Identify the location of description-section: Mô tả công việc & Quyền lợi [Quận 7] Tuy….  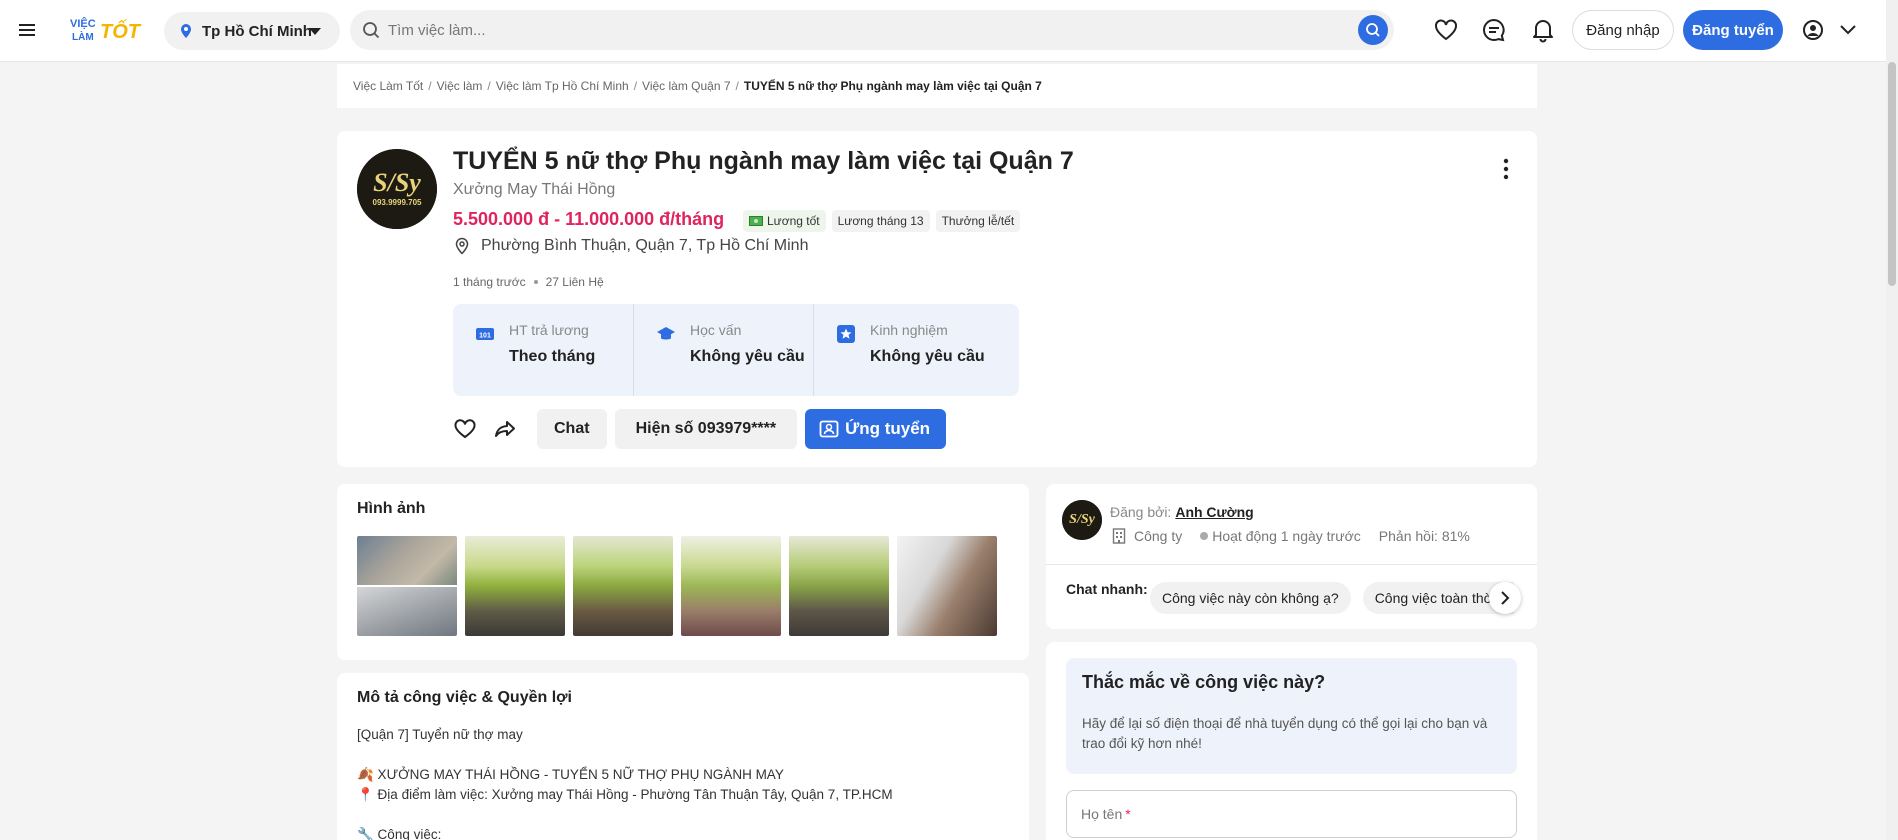
(683, 756).